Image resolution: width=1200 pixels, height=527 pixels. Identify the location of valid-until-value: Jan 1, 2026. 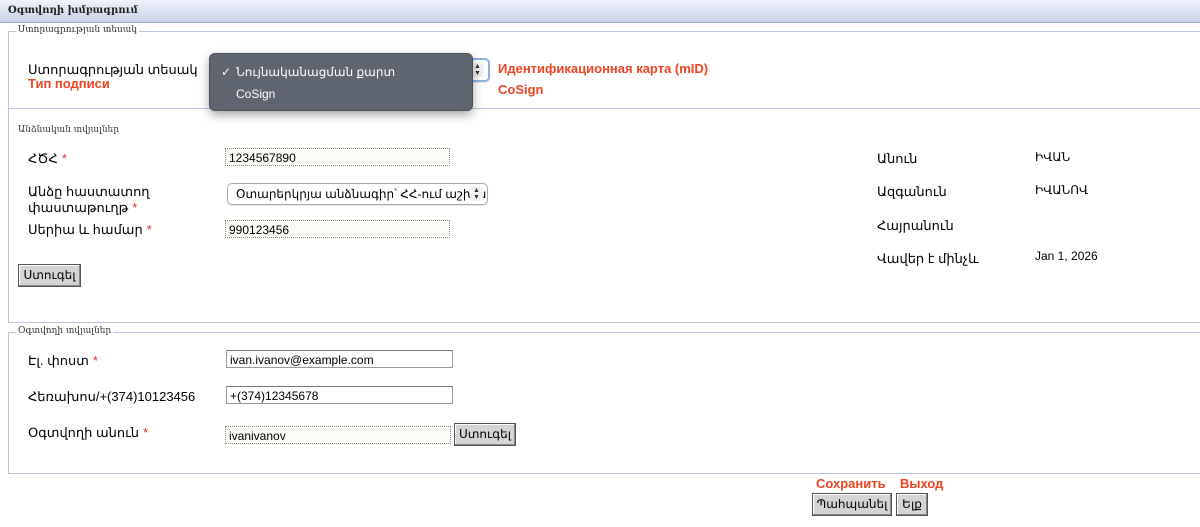
(1066, 256).